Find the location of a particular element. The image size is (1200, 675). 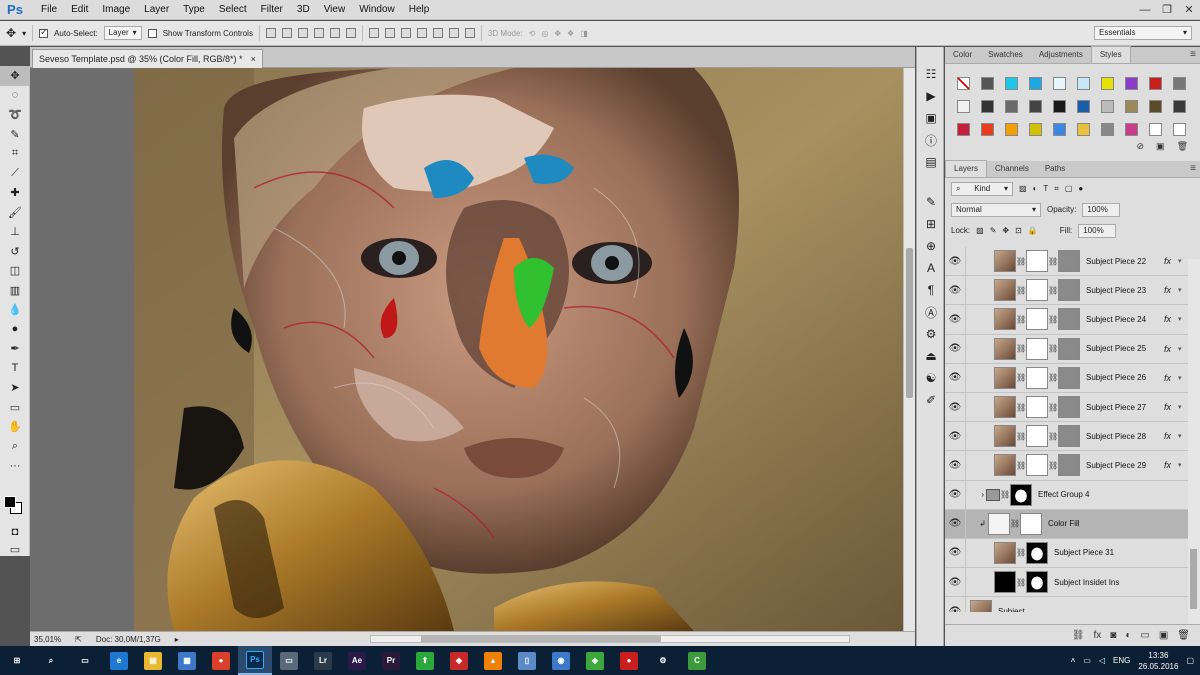

lightroom-icon: Lr is located at coordinates (323, 660).